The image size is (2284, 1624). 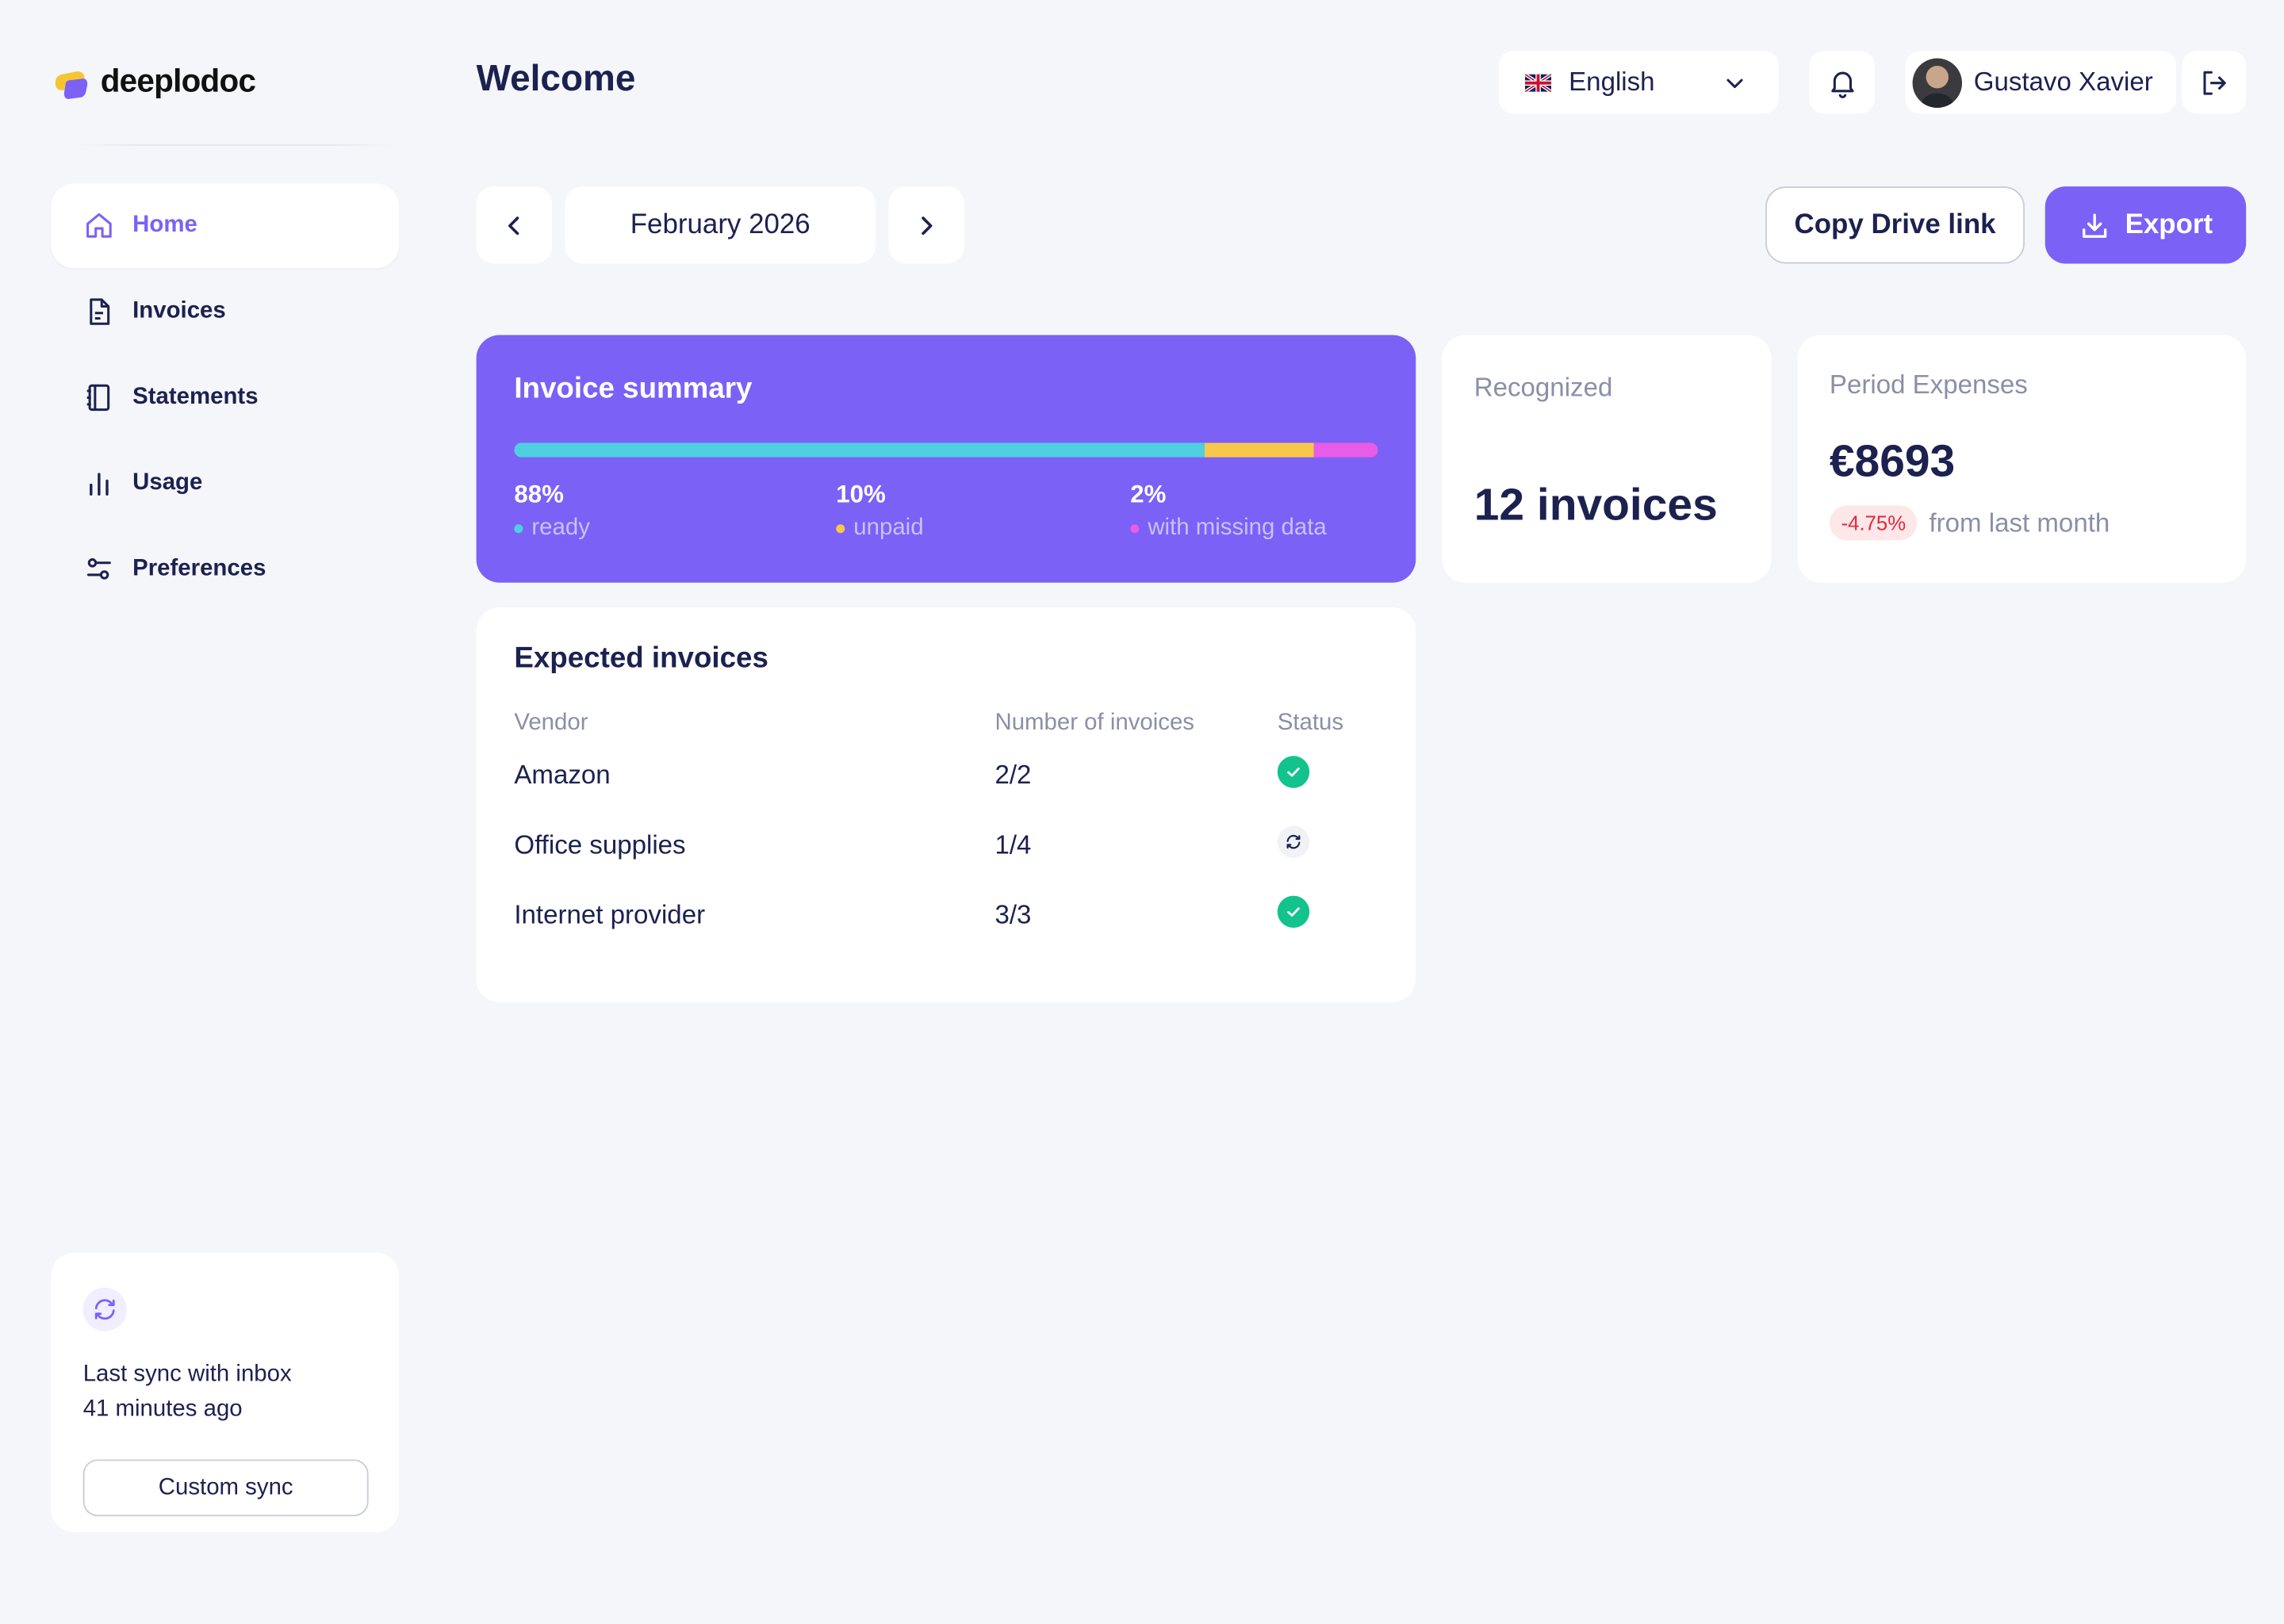 What do you see at coordinates (720, 225) in the screenshot?
I see `period-selector: February 2026` at bounding box center [720, 225].